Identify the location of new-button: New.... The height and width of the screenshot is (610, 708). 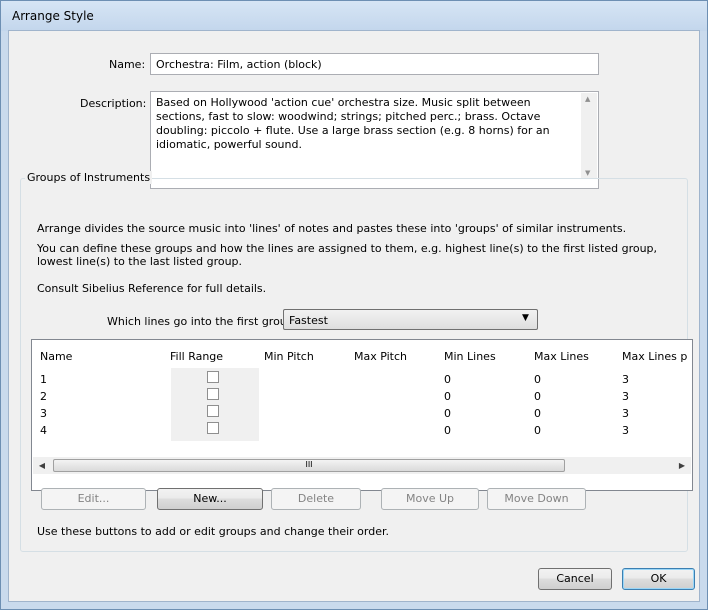
(210, 499).